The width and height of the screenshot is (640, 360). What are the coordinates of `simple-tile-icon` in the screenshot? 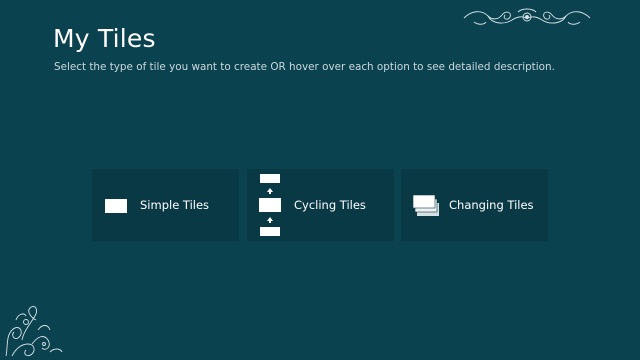 It's located at (116, 206).